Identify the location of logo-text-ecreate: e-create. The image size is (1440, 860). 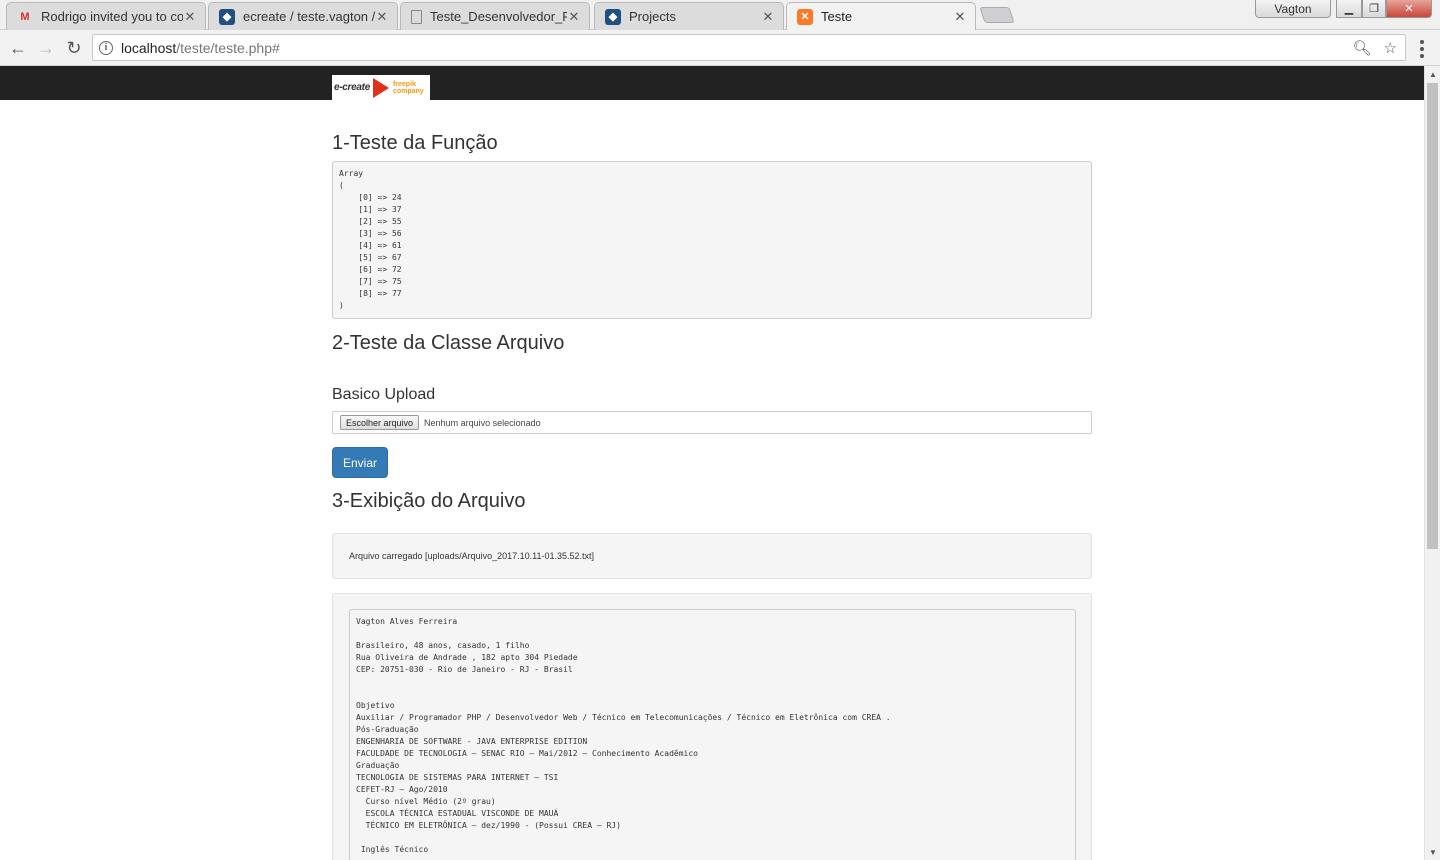
(352, 87).